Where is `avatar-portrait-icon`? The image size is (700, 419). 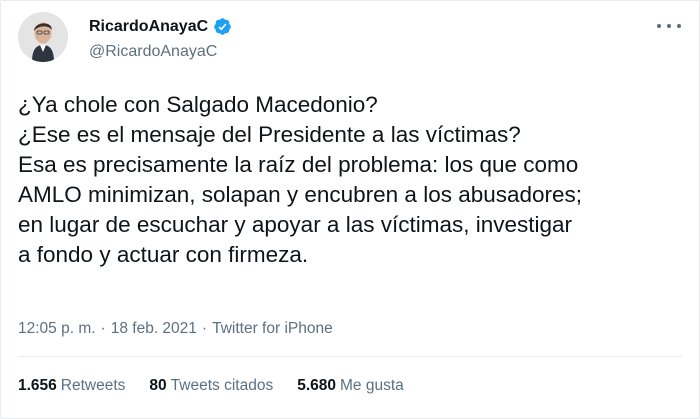 avatar-portrait-icon is located at coordinates (43, 37).